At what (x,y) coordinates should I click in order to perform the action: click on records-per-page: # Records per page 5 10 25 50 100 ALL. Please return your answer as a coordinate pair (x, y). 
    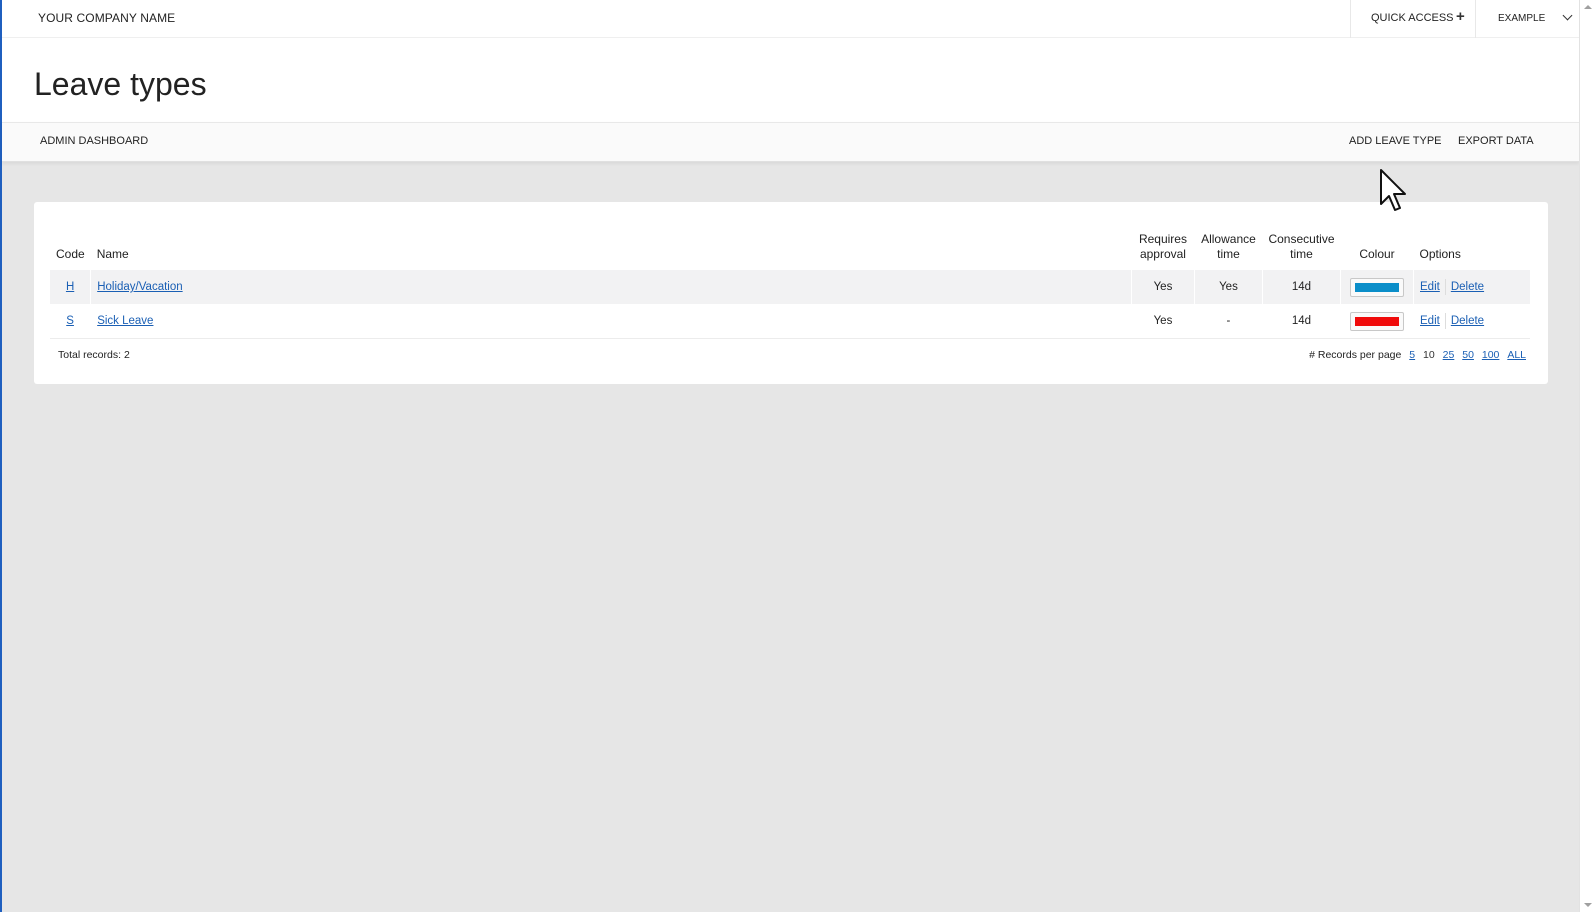
    Looking at the image, I should click on (1417, 355).